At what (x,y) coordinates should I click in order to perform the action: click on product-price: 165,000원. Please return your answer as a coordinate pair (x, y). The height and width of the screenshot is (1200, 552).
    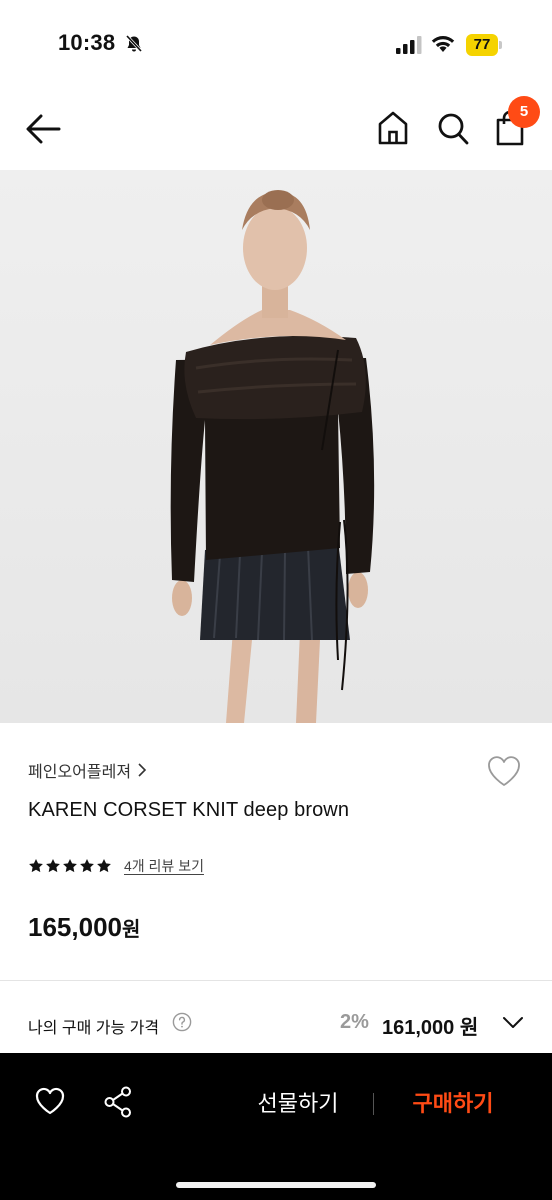
    Looking at the image, I should click on (84, 927).